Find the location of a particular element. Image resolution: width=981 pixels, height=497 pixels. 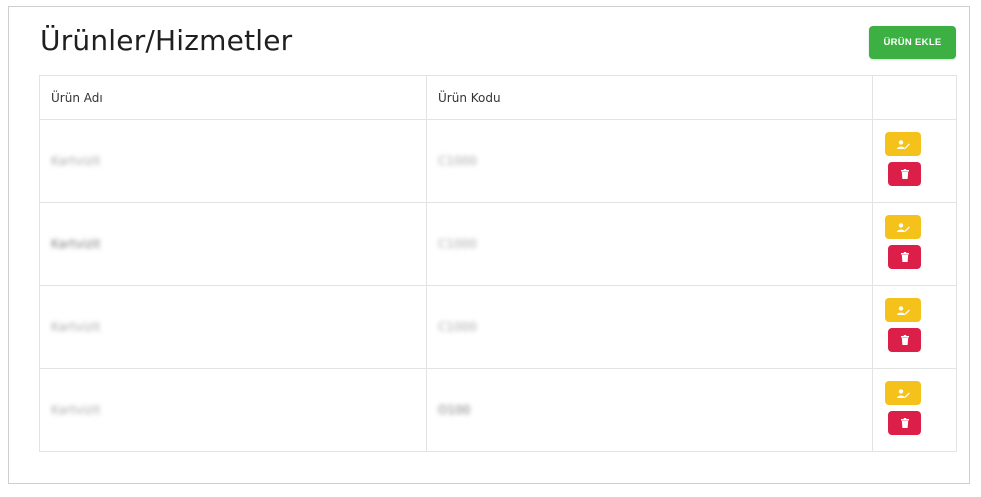

page-title: Ürünler/Hizmetler is located at coordinates (166, 40).